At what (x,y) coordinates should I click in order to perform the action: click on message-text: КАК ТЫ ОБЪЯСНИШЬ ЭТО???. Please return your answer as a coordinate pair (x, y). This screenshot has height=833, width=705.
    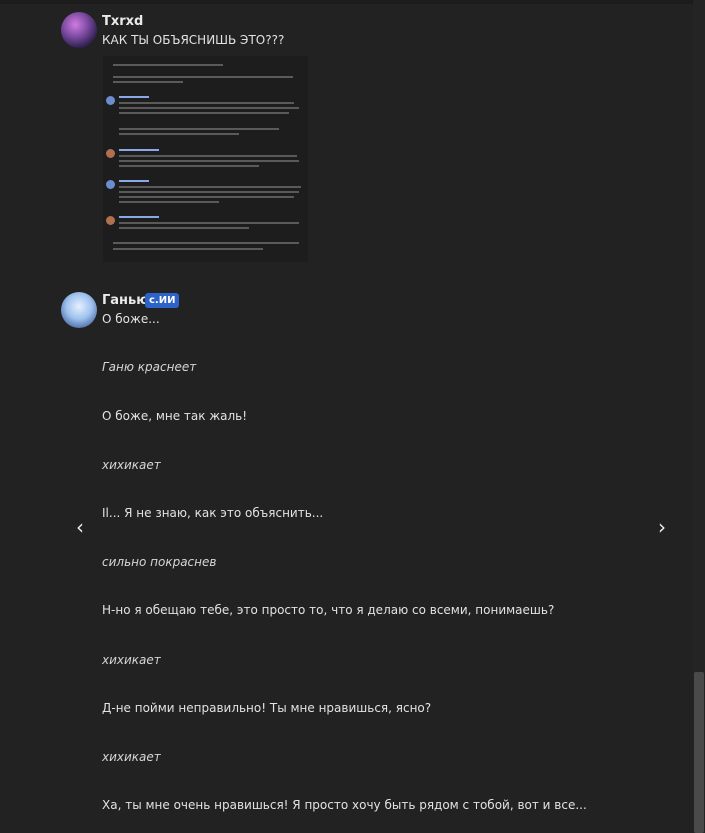
    Looking at the image, I should click on (193, 40).